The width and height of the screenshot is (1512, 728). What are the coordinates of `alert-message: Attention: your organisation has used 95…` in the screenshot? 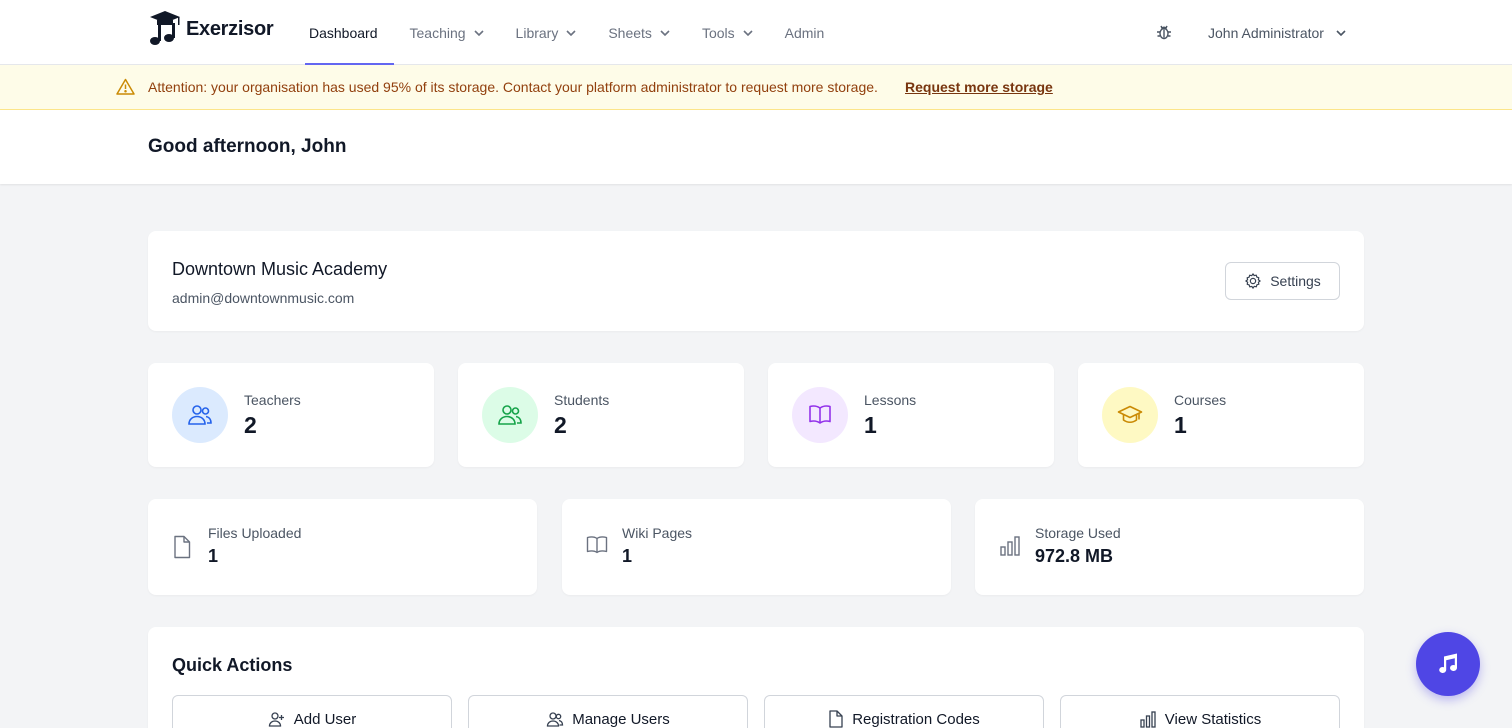 It's located at (513, 87).